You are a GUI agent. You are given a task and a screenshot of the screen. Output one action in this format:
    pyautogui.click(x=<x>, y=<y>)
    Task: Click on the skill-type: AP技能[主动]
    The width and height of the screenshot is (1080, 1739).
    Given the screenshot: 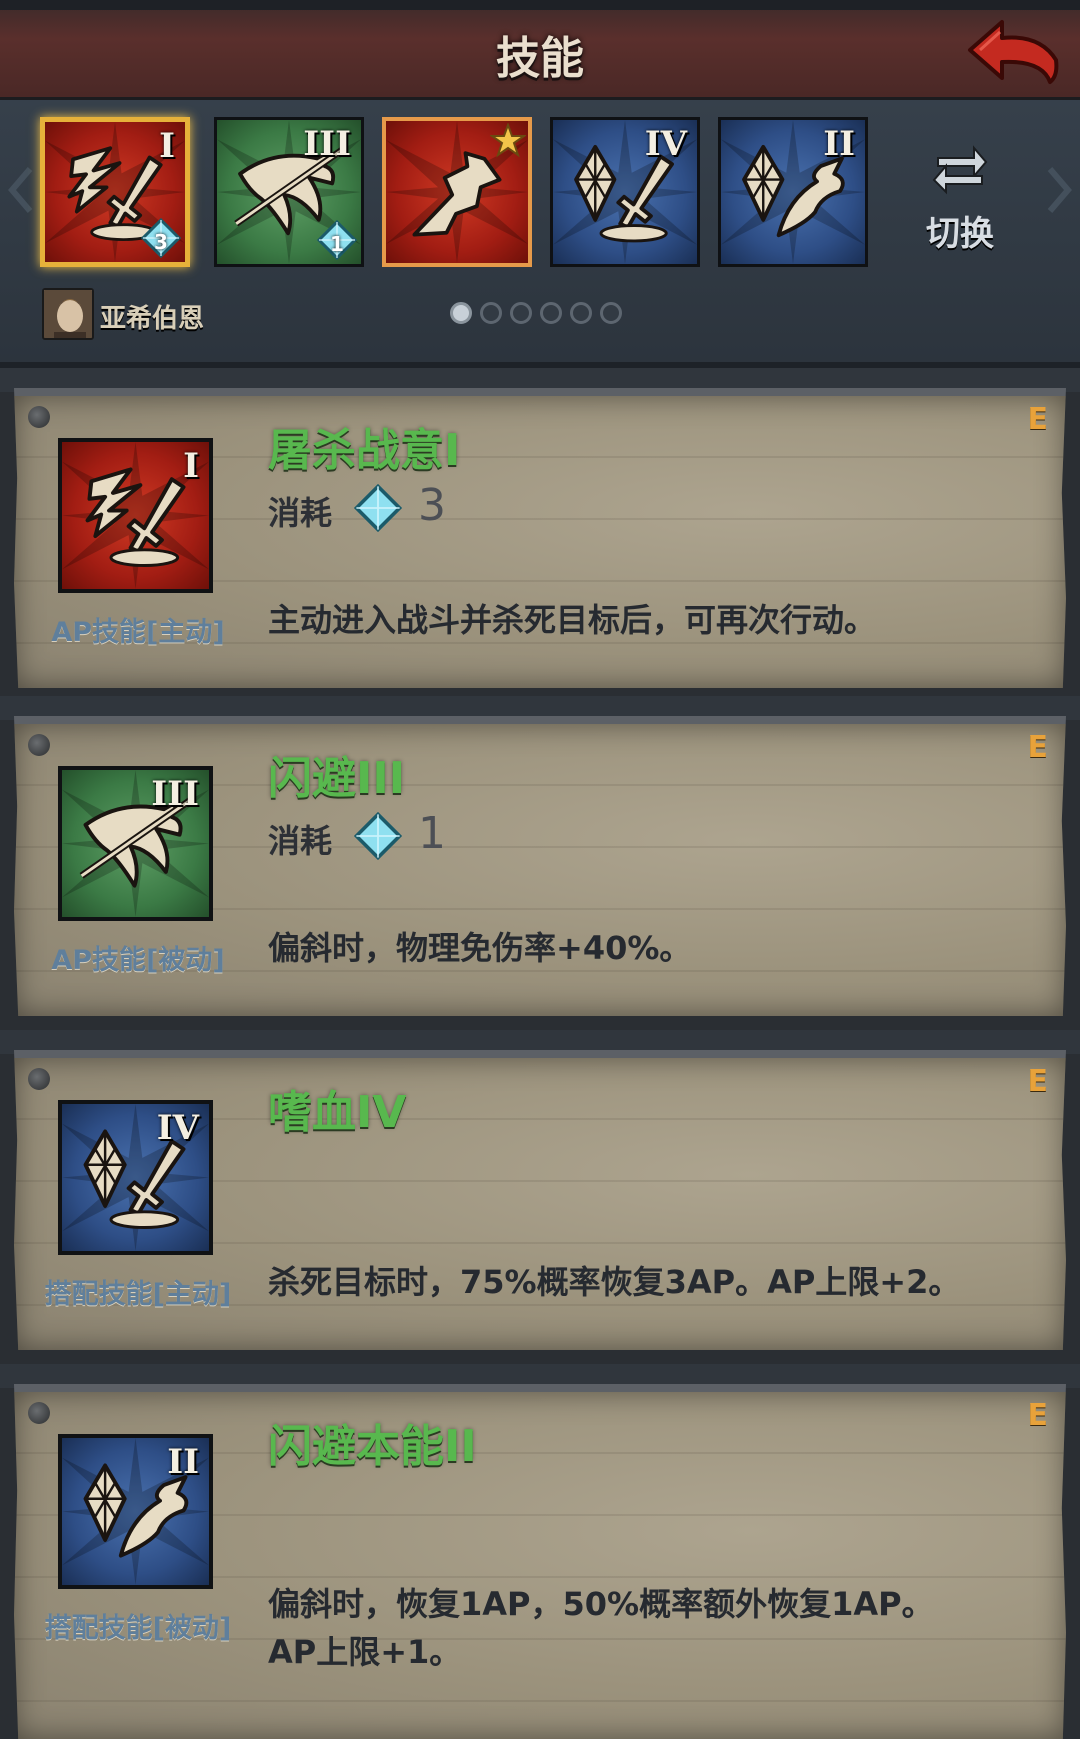 What is the action you would take?
    pyautogui.click(x=138, y=632)
    